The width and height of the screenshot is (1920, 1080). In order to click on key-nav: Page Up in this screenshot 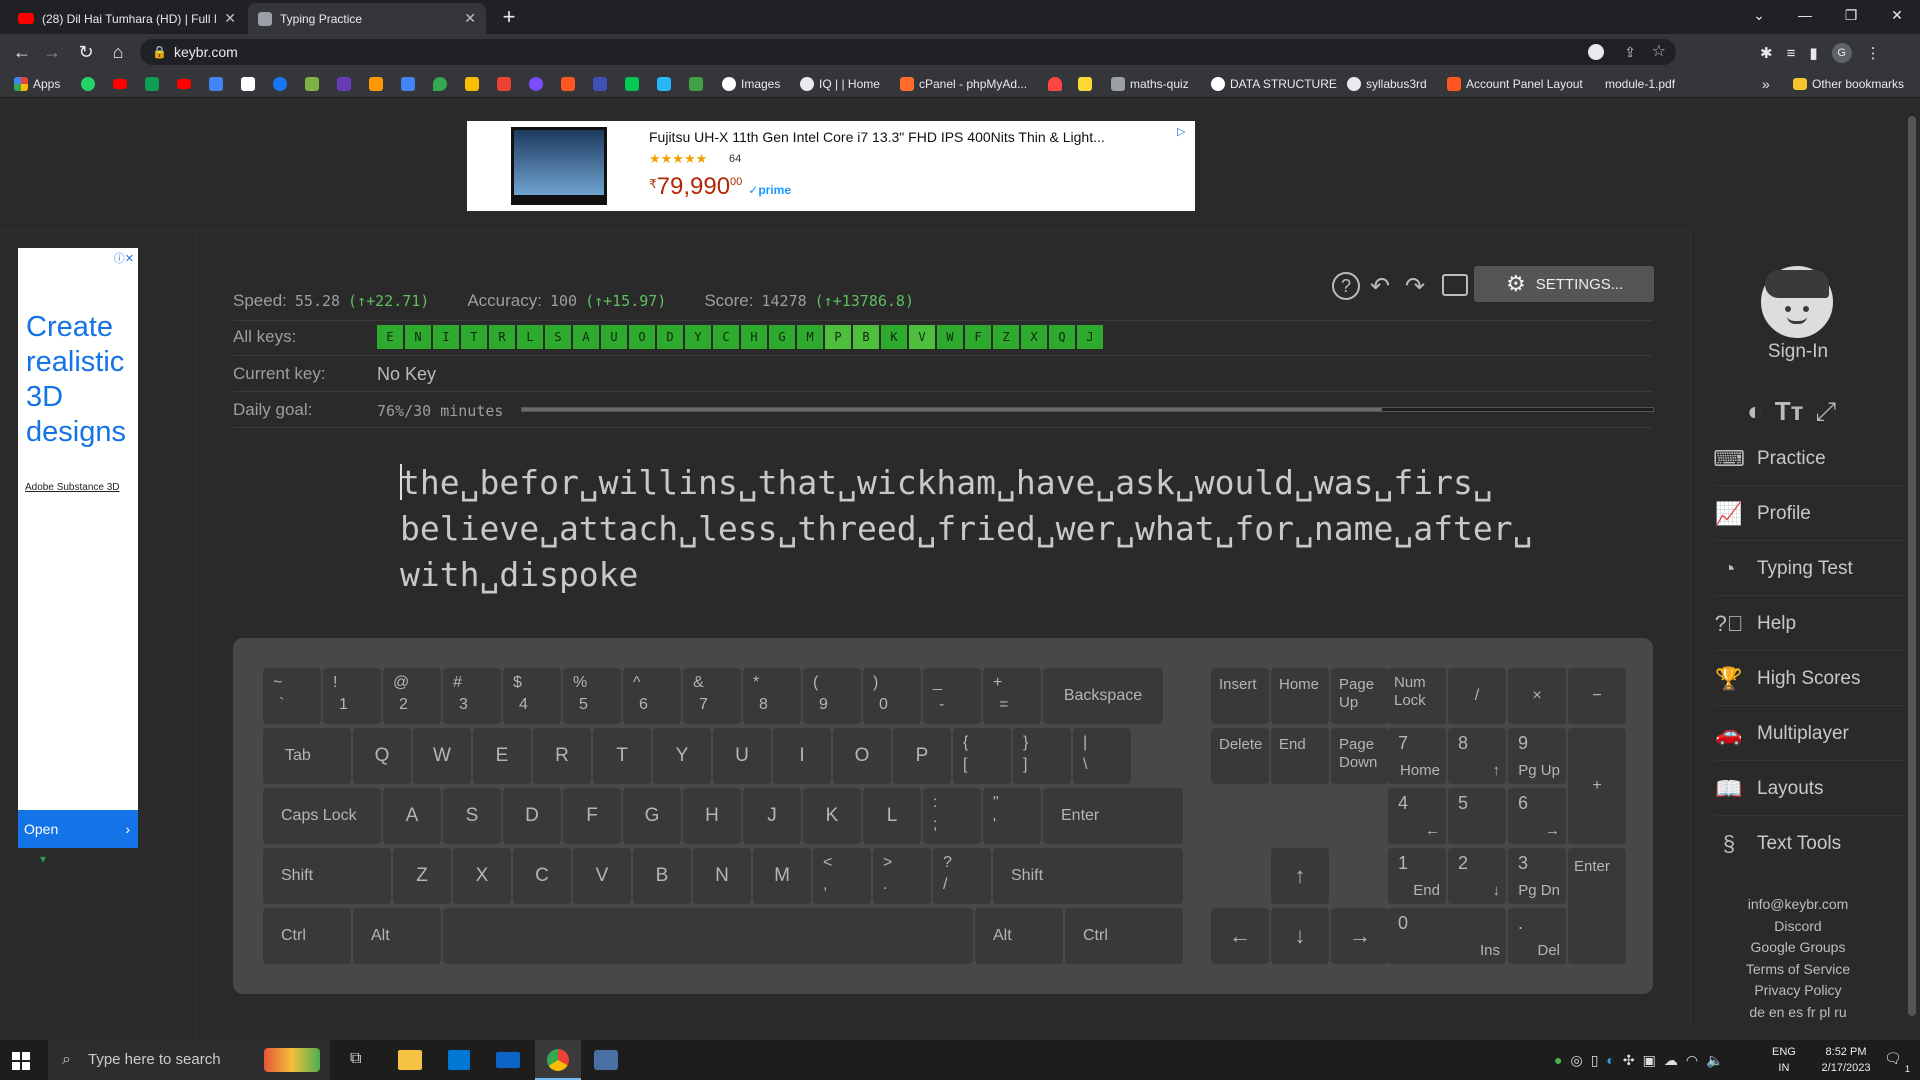, I will do `click(1360, 696)`.